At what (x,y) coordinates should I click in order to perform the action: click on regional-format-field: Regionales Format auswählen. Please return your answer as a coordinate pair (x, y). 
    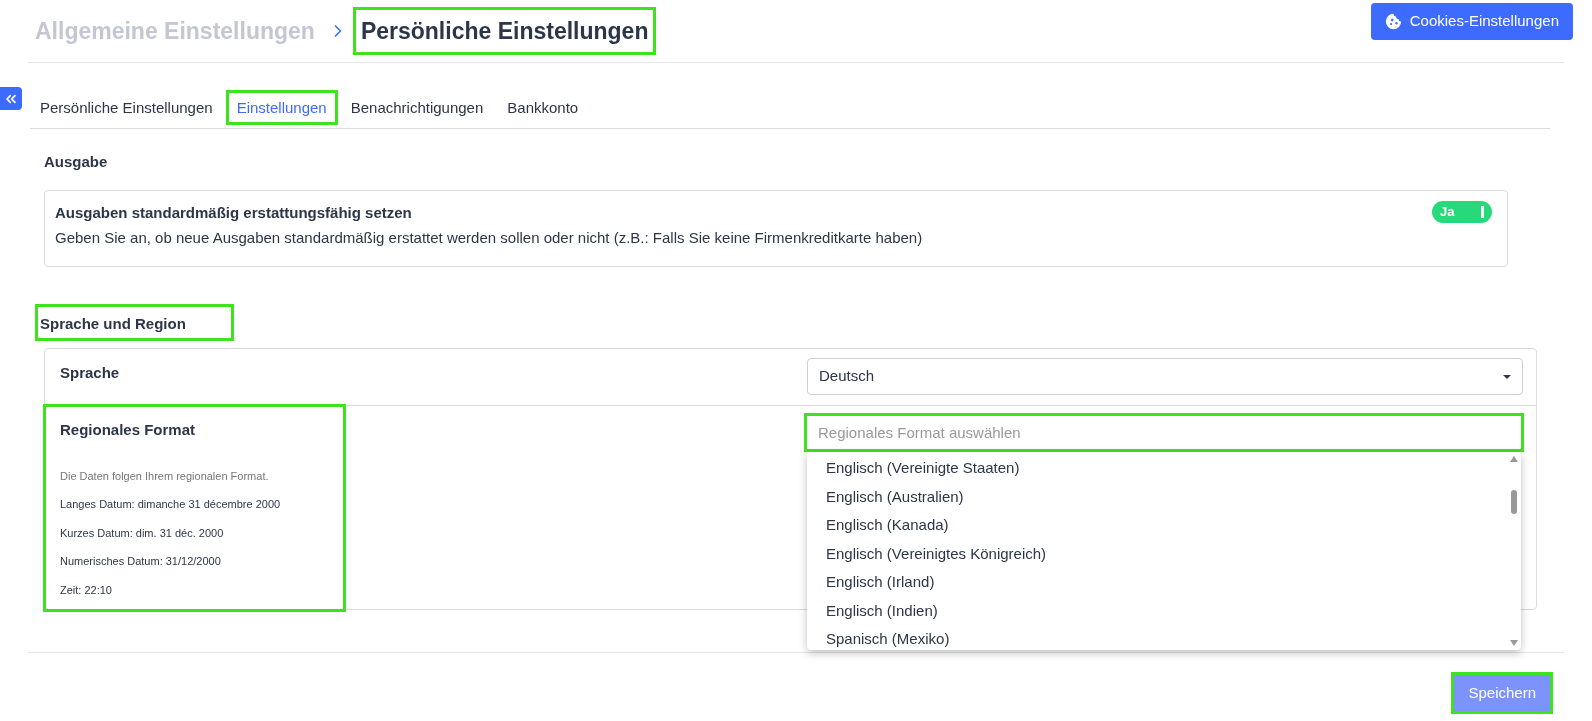
    Looking at the image, I should click on (1164, 432).